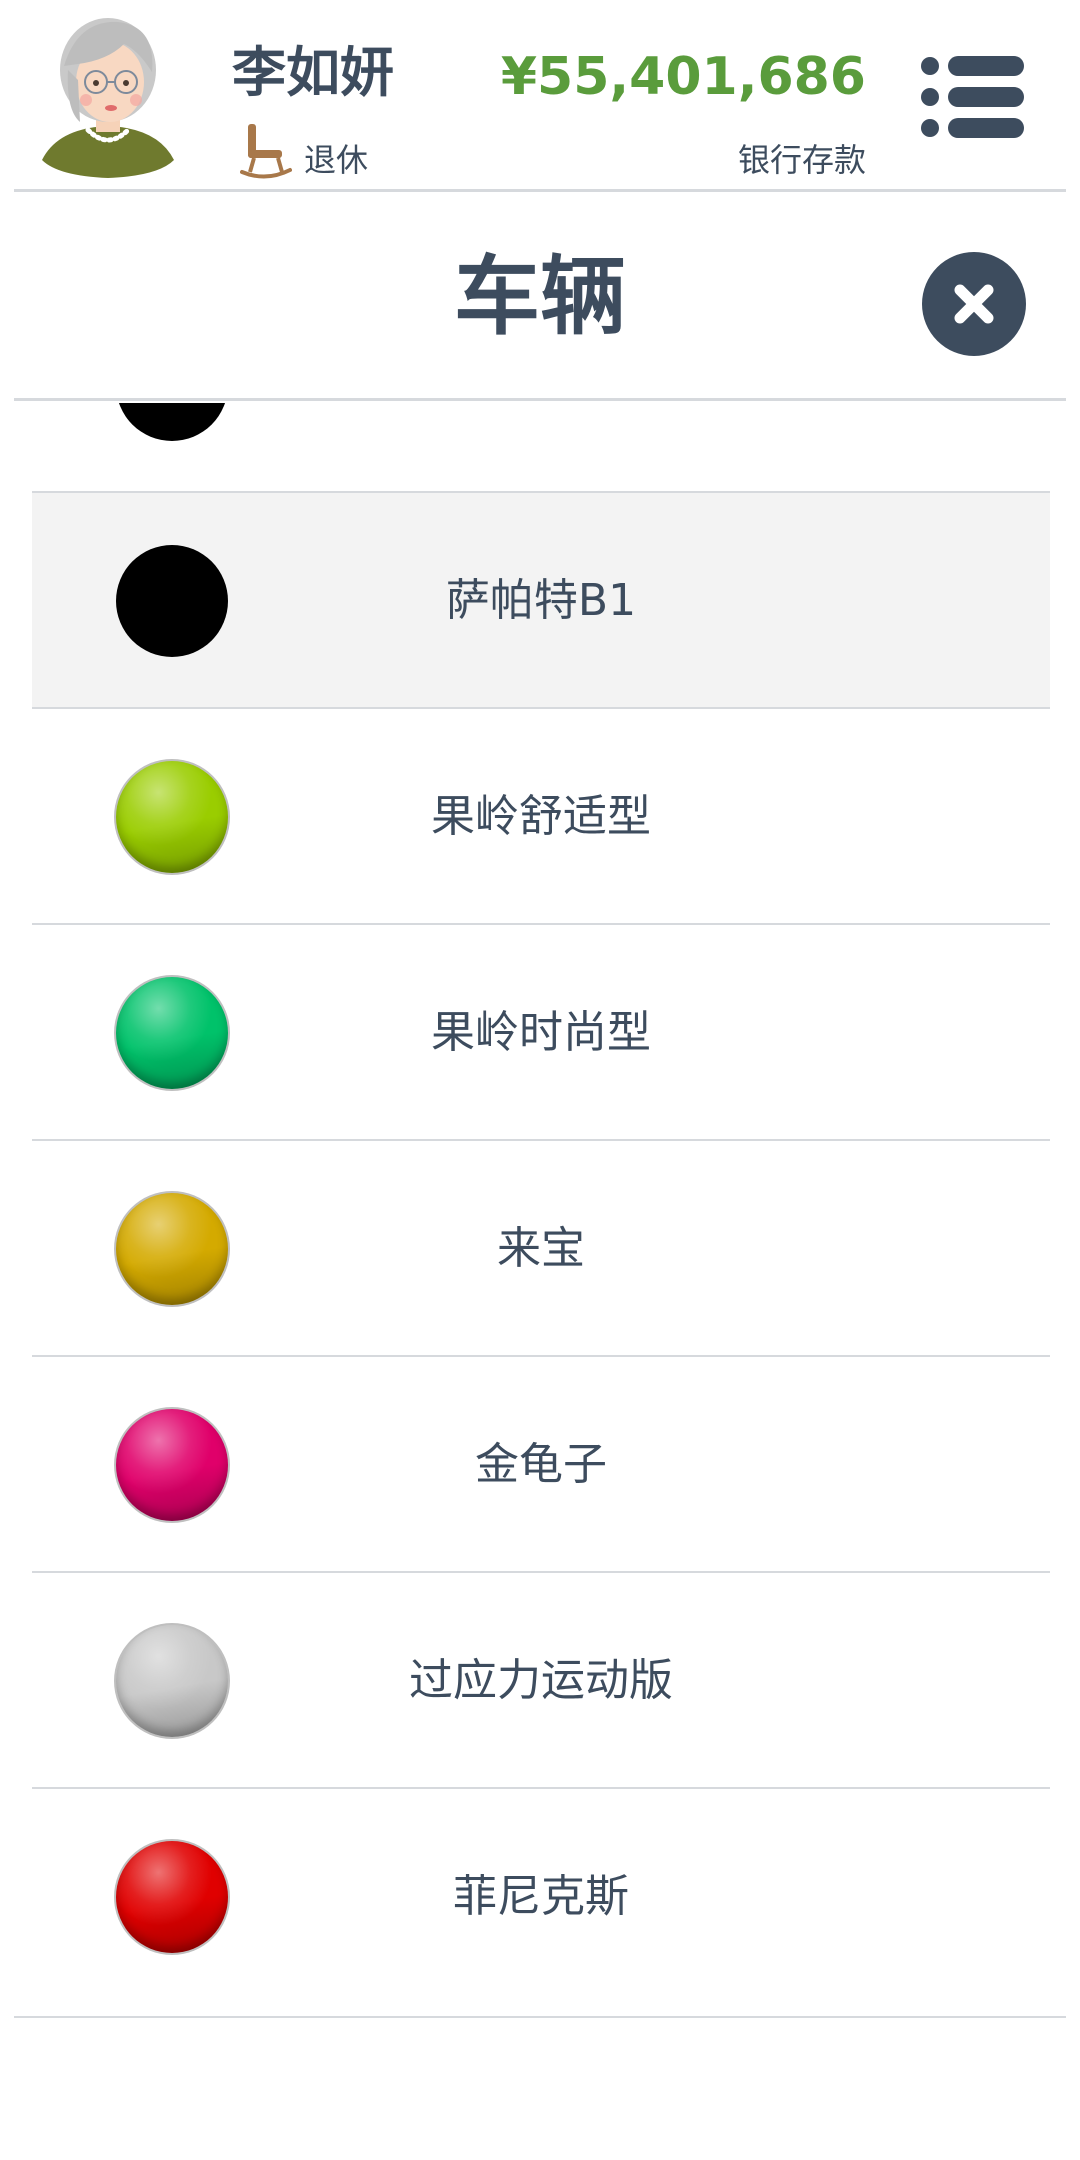  I want to click on bank-balance-value: ¥55,401,686, so click(683, 77).